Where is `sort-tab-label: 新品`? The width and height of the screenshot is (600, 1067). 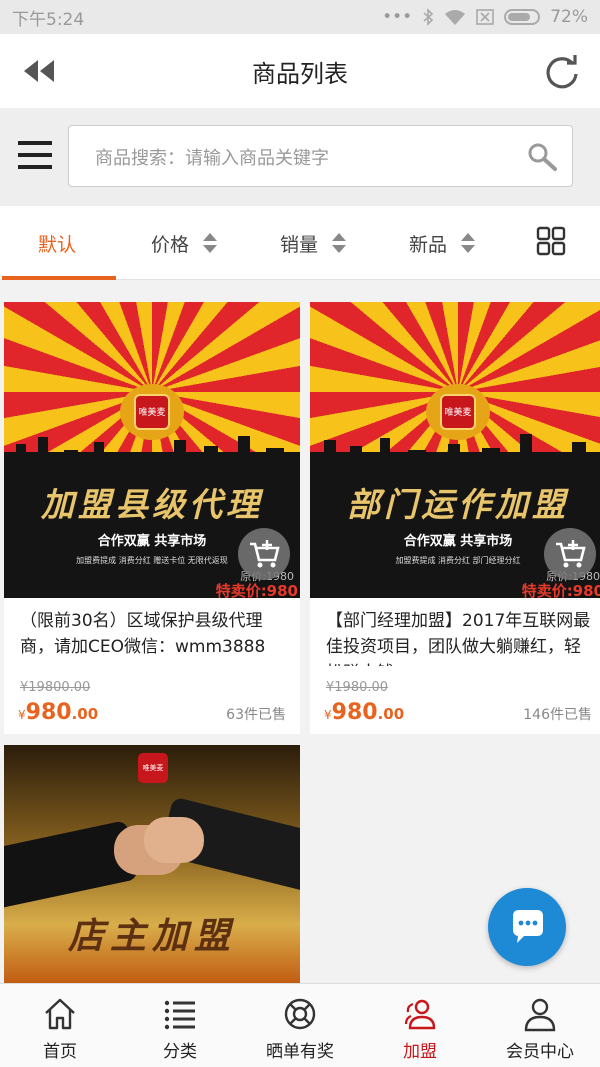
sort-tab-label: 新品 is located at coordinates (428, 244).